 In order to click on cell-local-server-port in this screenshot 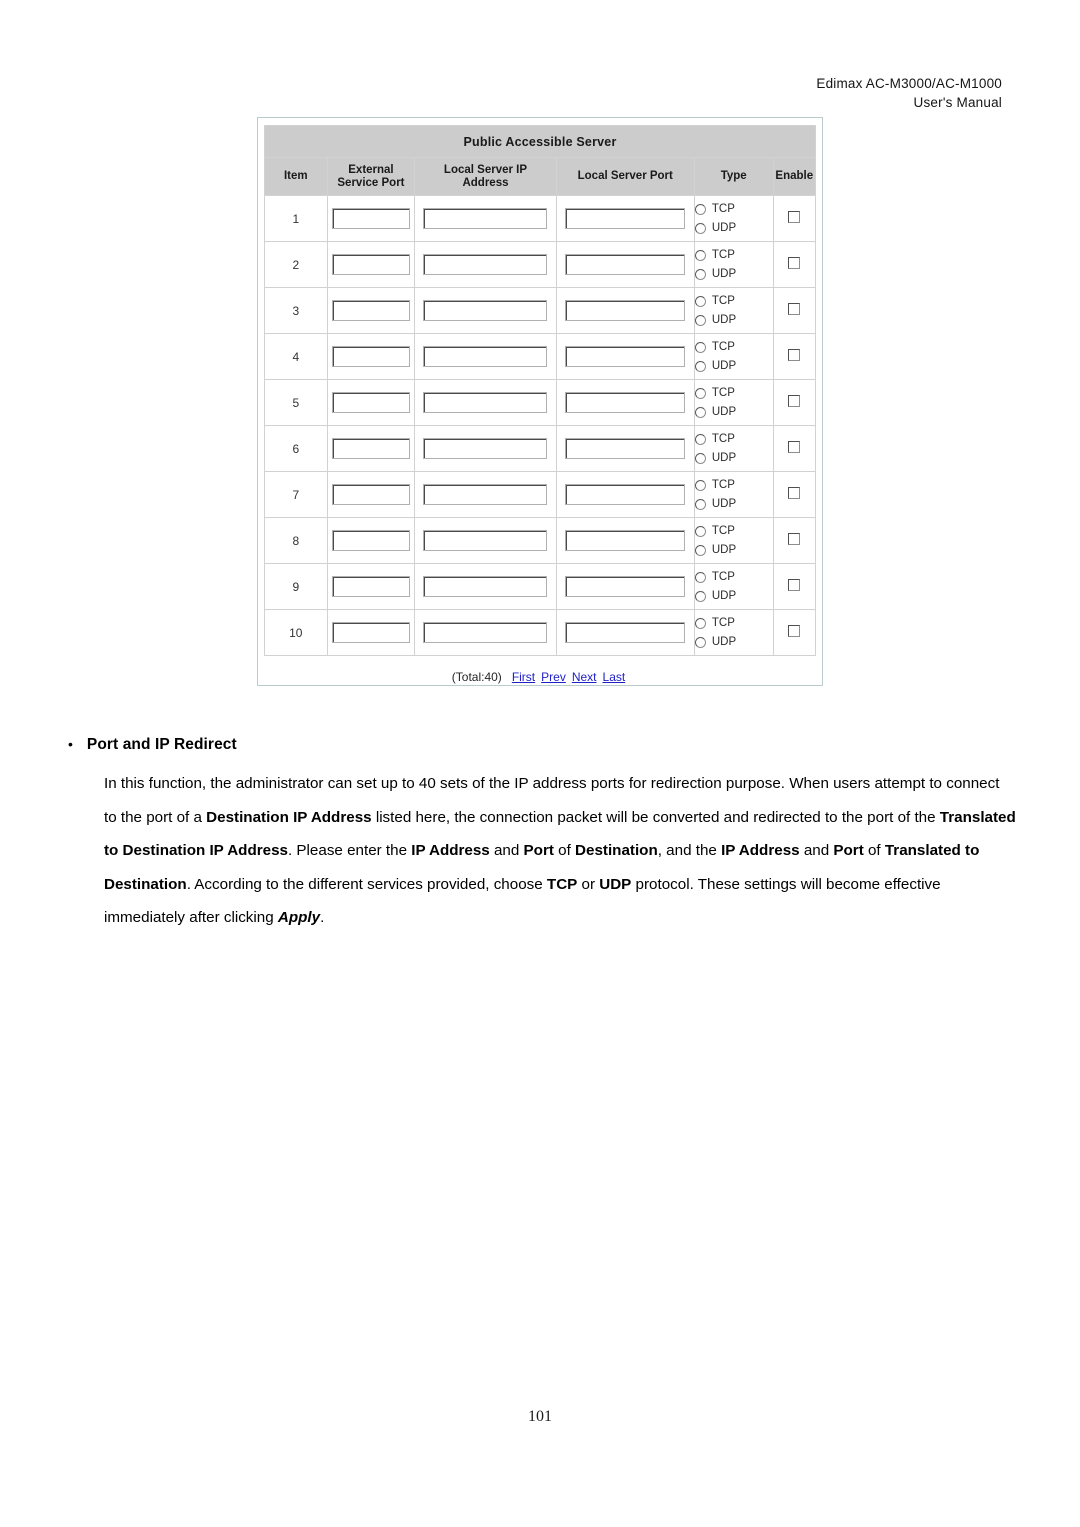, I will do `click(625, 264)`.